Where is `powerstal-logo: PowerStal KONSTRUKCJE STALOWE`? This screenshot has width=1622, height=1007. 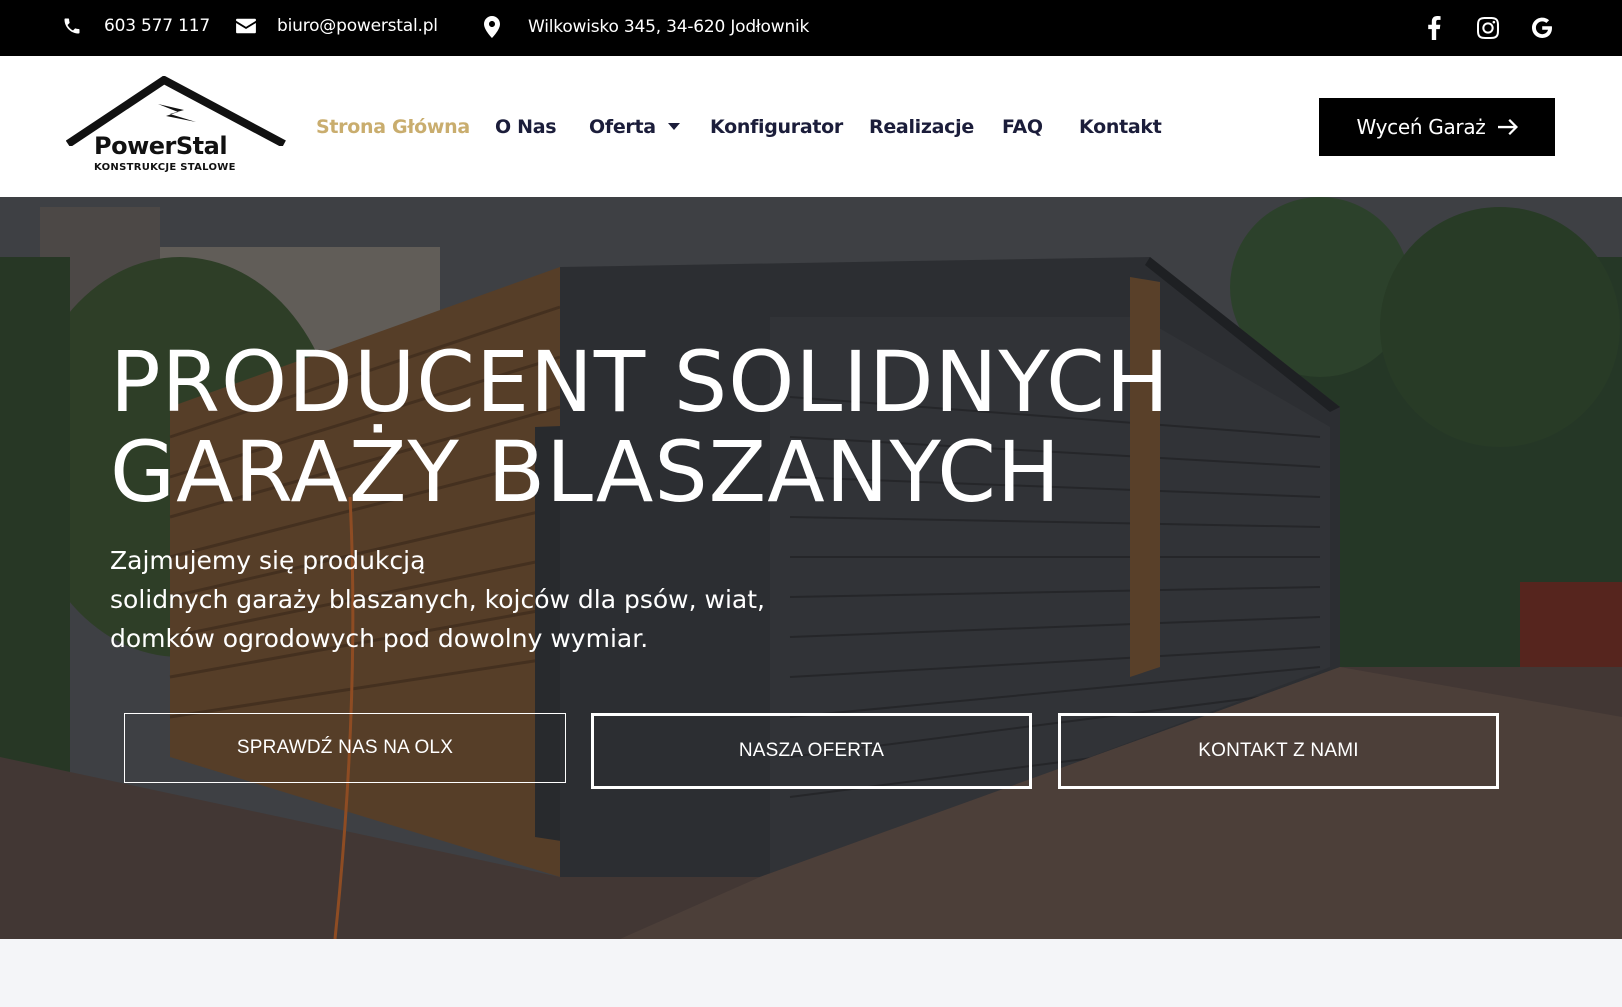 powerstal-logo: PowerStal KONSTRUKCJE STALOWE is located at coordinates (176, 126).